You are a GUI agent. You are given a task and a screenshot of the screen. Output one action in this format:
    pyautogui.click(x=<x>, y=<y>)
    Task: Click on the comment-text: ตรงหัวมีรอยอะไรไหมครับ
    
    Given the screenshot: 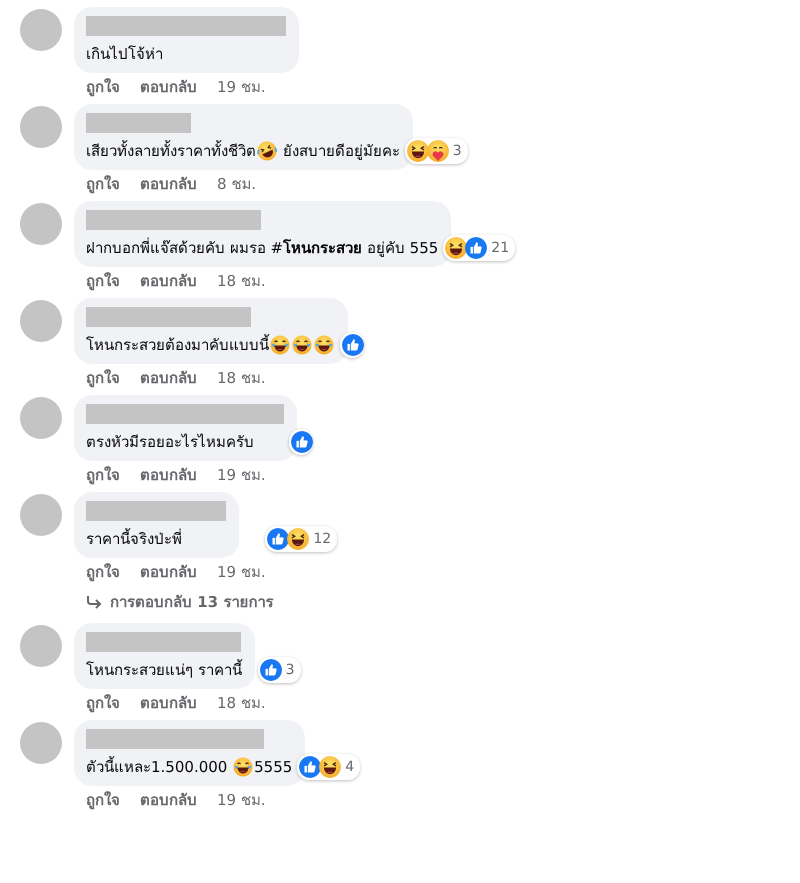 What is the action you would take?
    pyautogui.click(x=170, y=442)
    